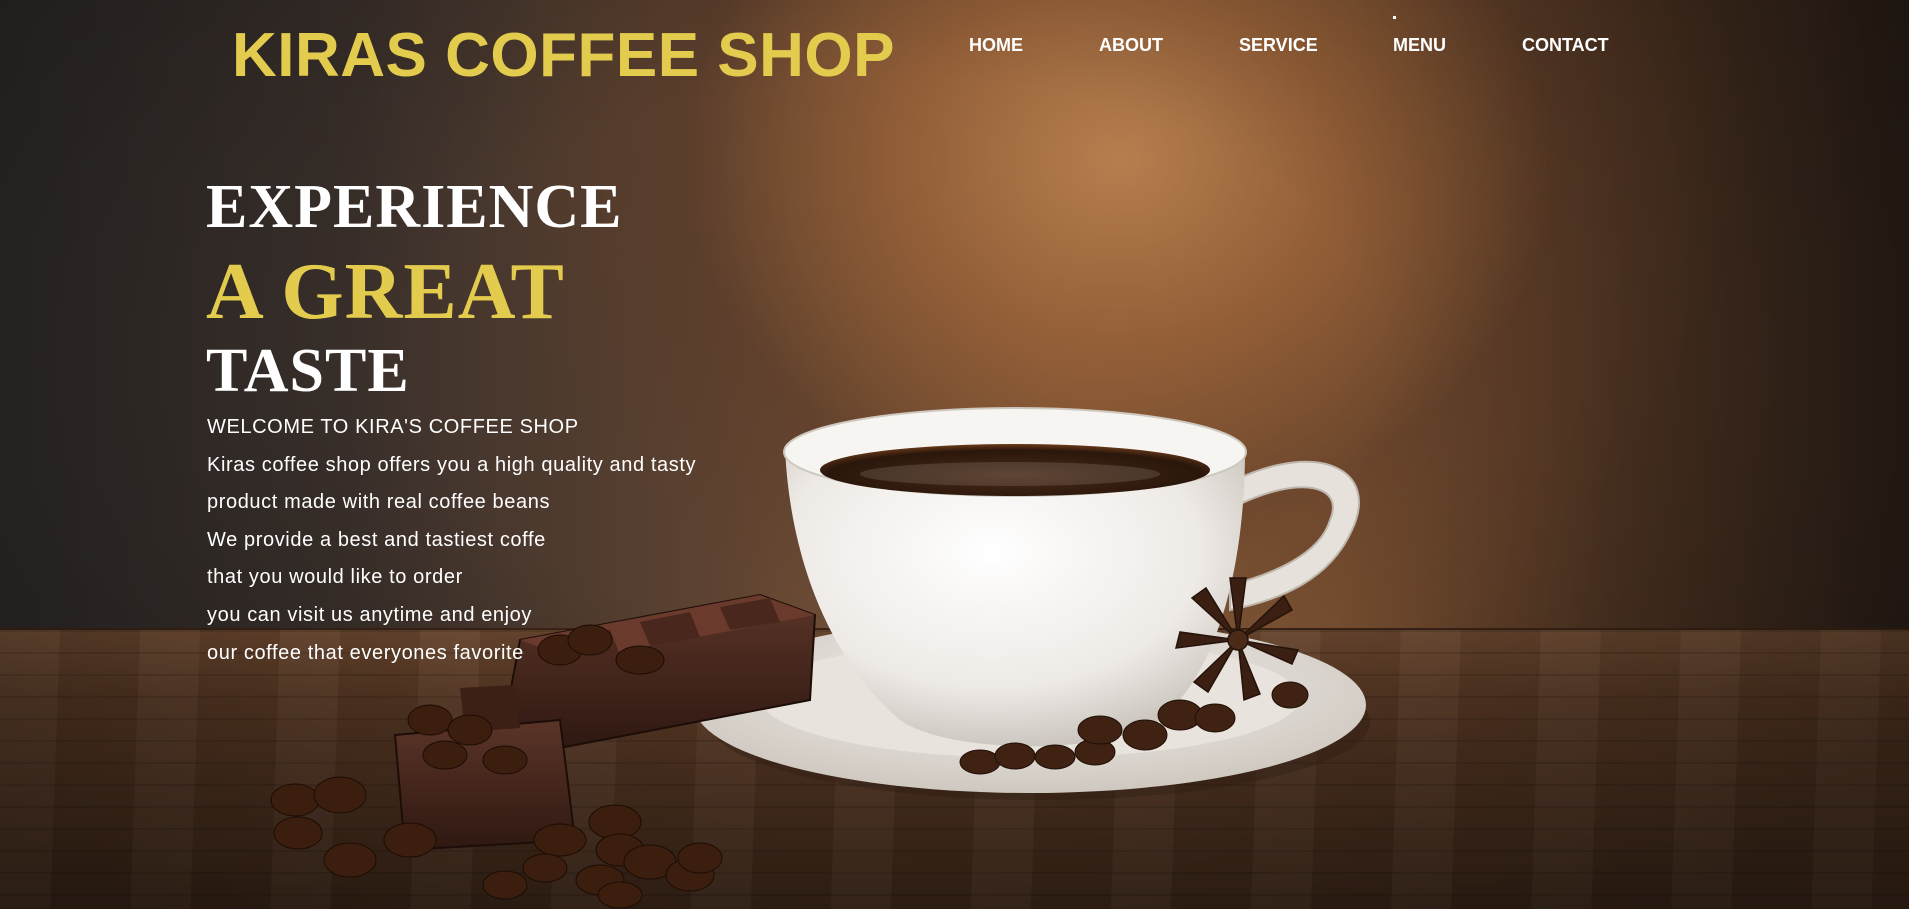  Describe the element at coordinates (1278, 45) in the screenshot. I see `nav-service-link: SERVICE` at that location.